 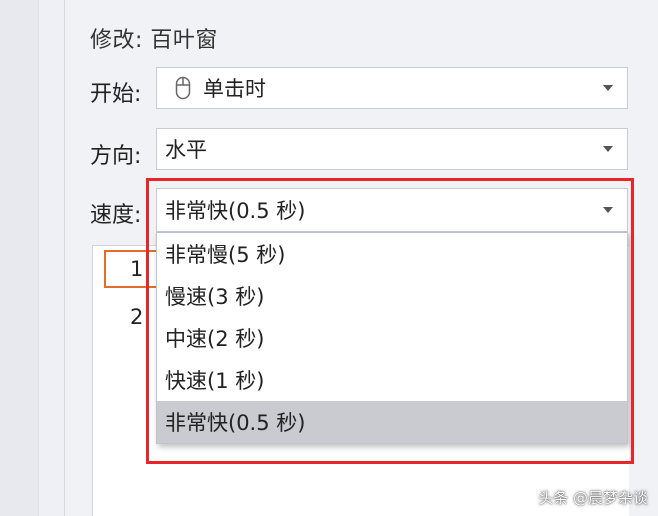 What do you see at coordinates (593, 498) in the screenshot?
I see `watermark: 头条 @晨梦杂谈` at bounding box center [593, 498].